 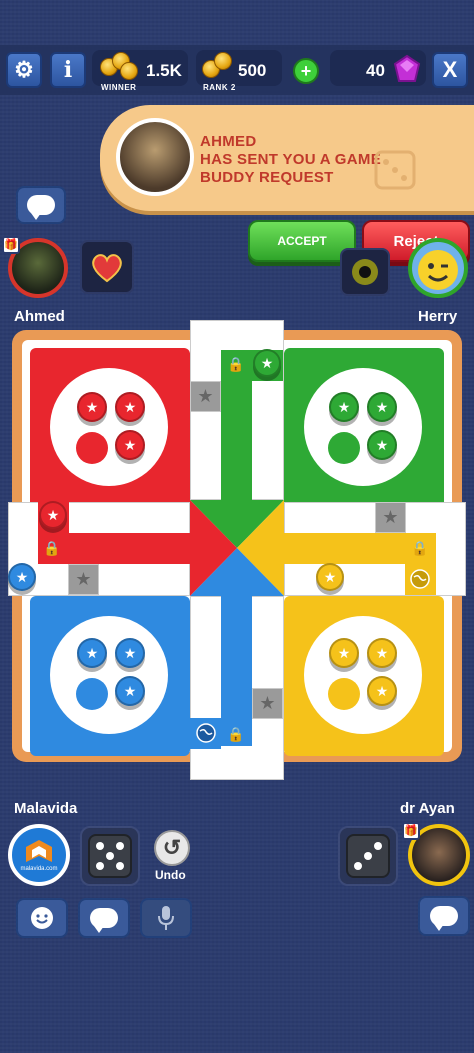 What do you see at coordinates (39, 851) in the screenshot?
I see `malavida-logo-icon` at bounding box center [39, 851].